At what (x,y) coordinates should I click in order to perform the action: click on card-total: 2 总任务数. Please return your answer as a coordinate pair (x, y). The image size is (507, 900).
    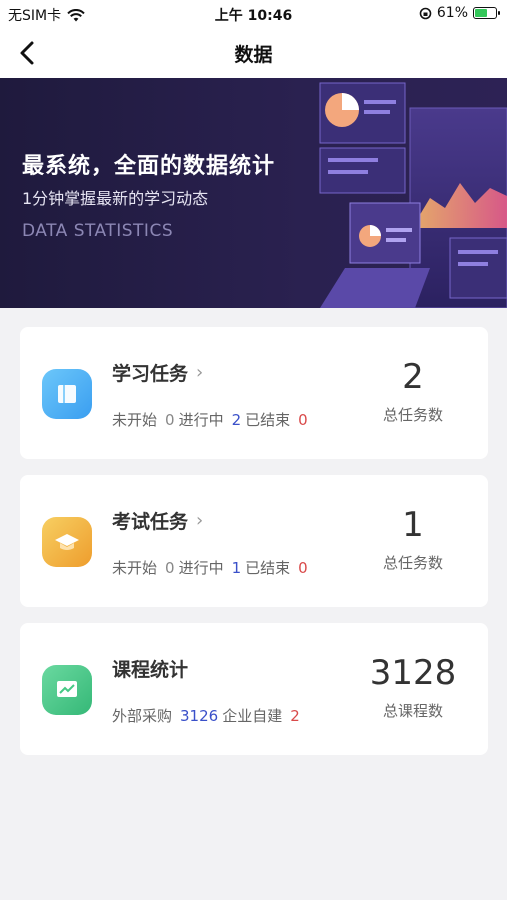
    Looking at the image, I should click on (413, 391).